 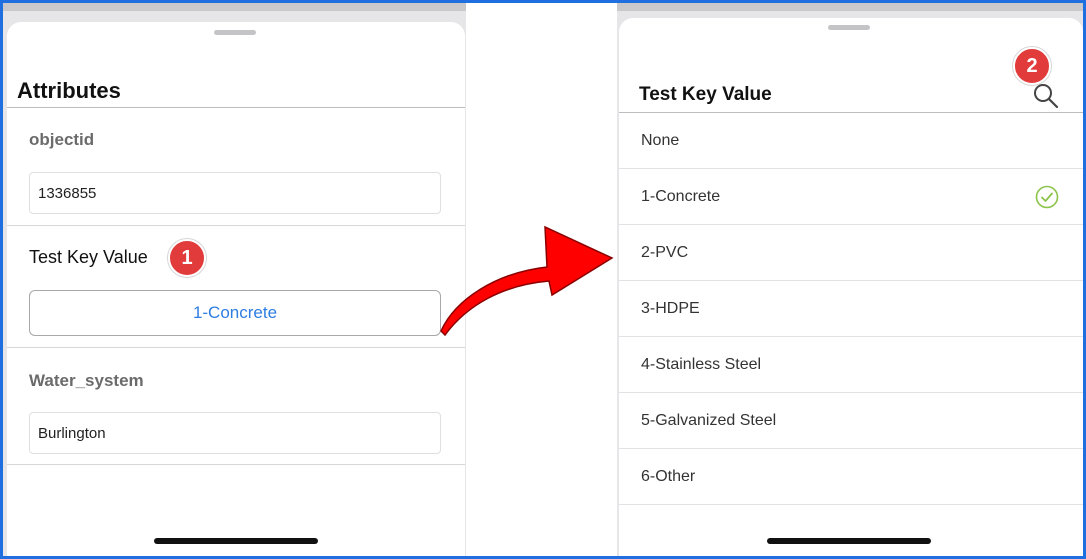 I want to click on left-top-strip, so click(x=234, y=7).